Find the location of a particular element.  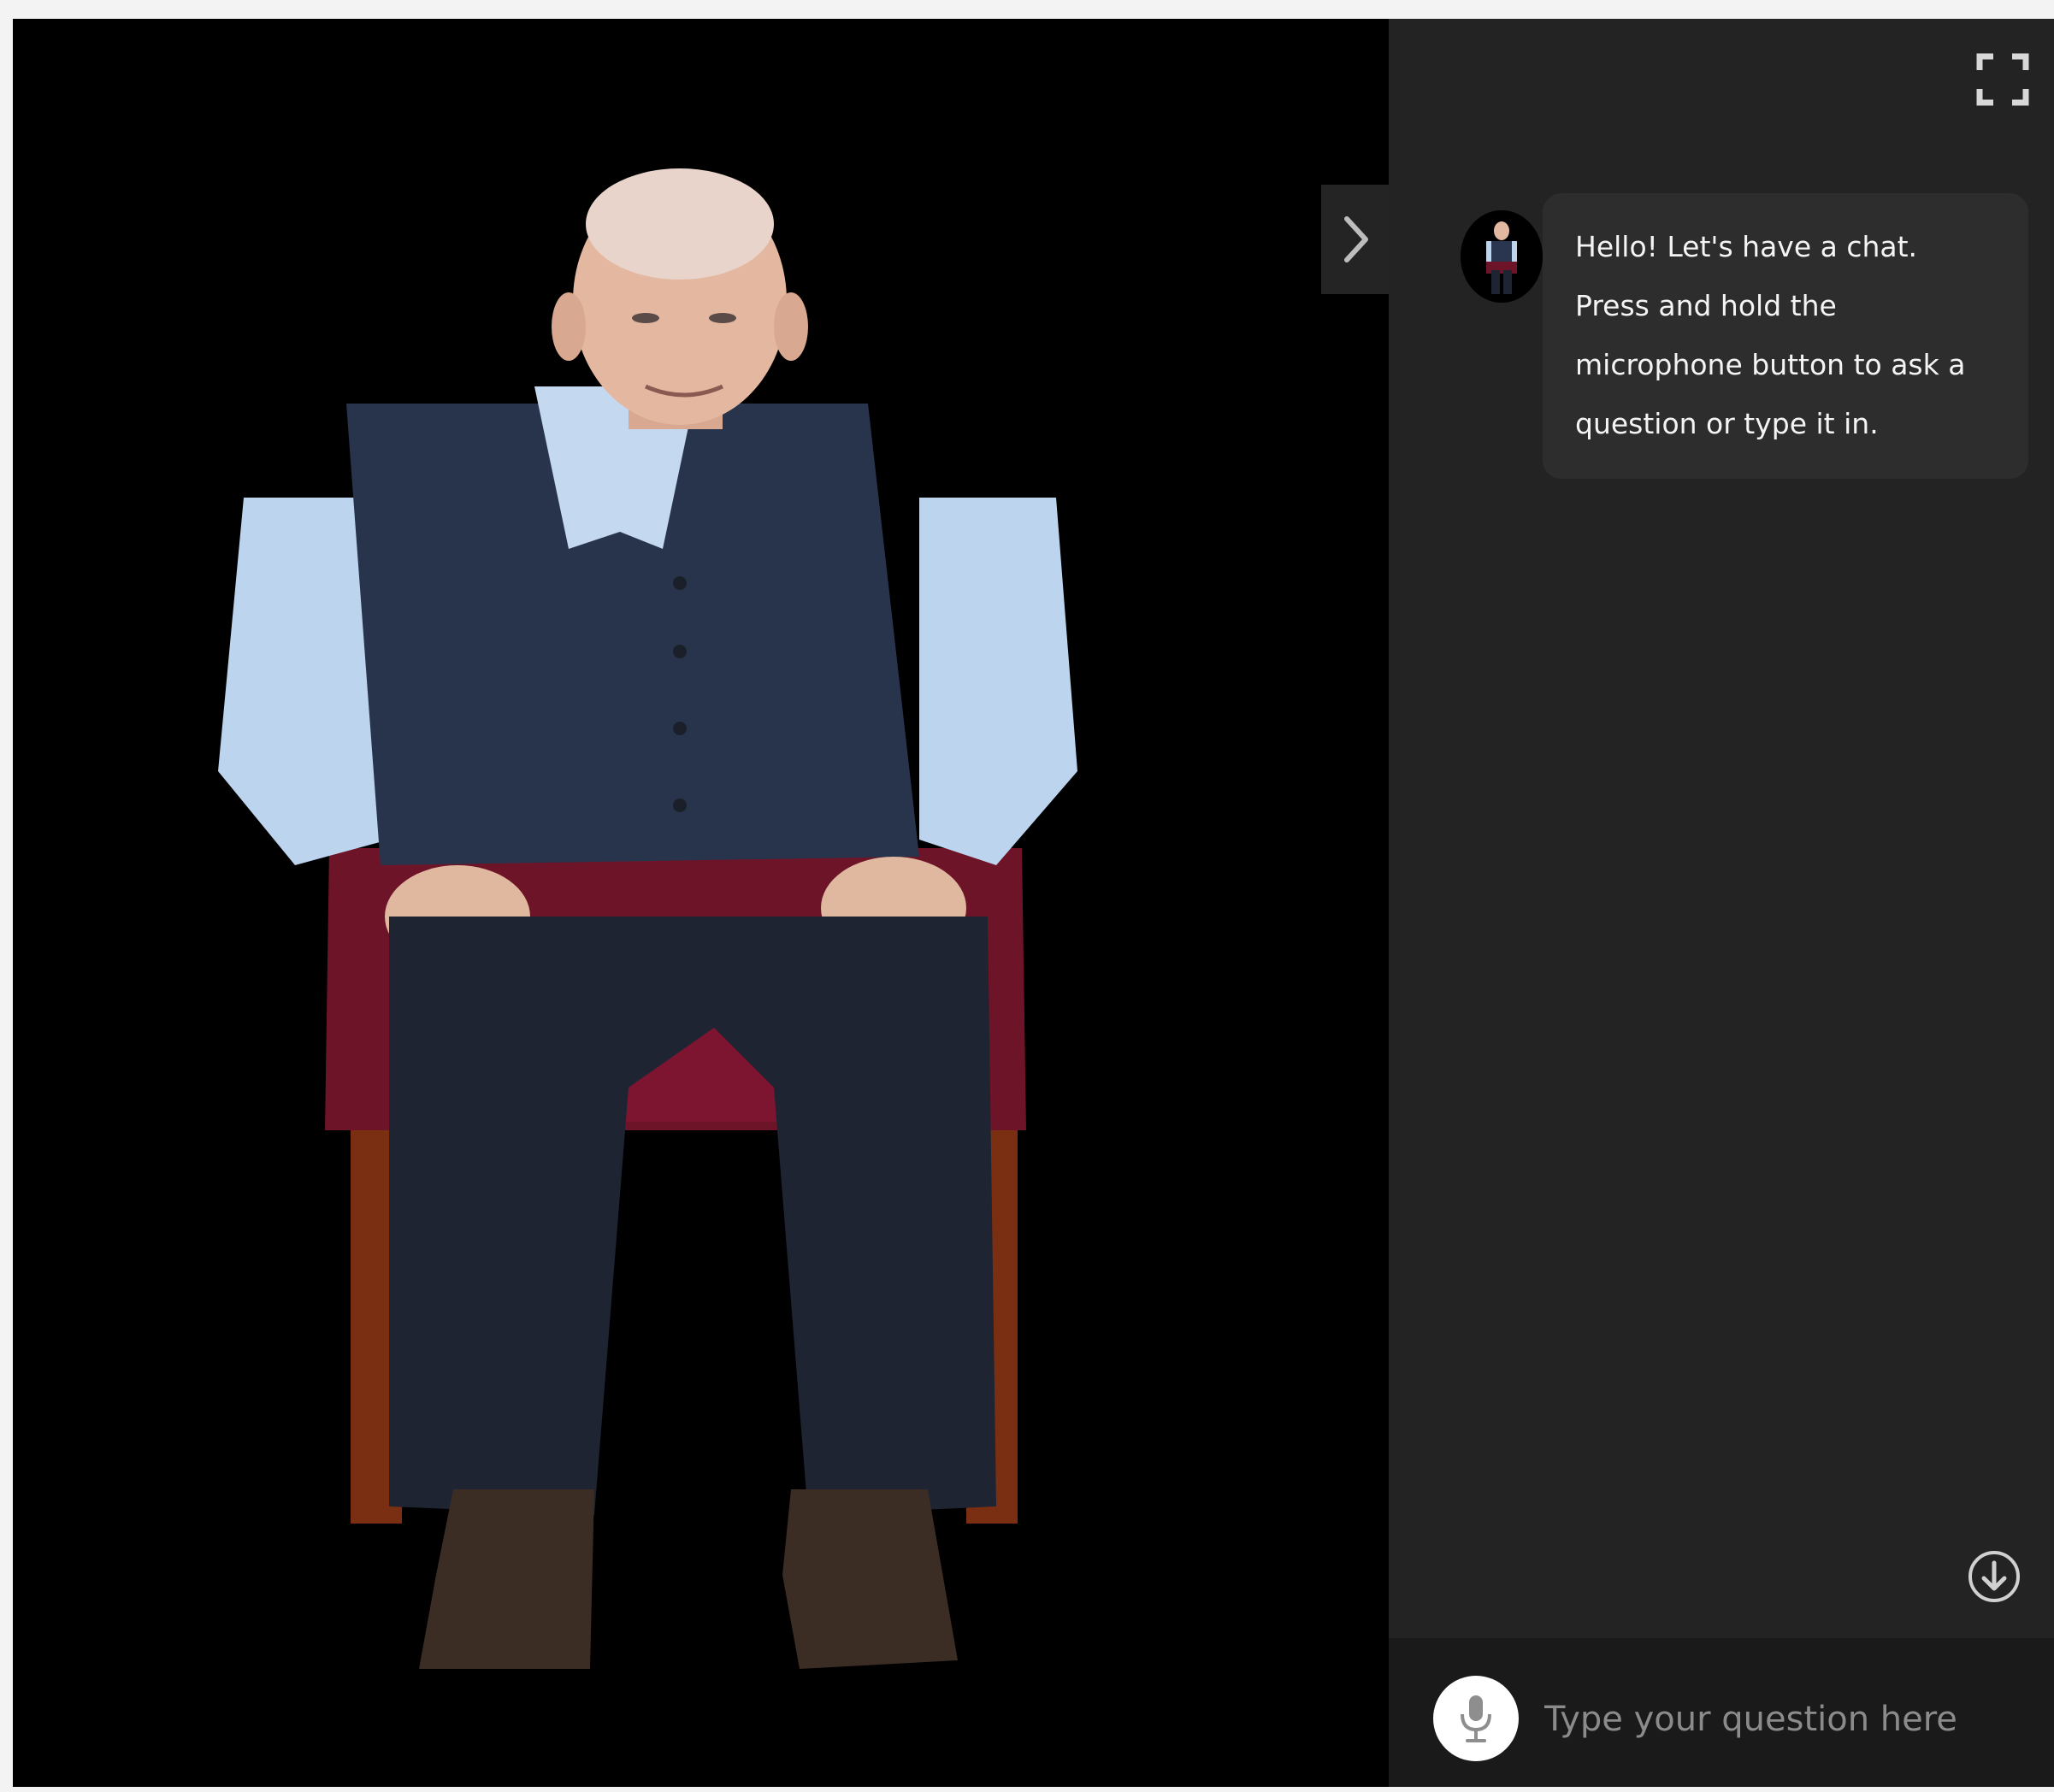

avatar-image is located at coordinates (1502, 256).